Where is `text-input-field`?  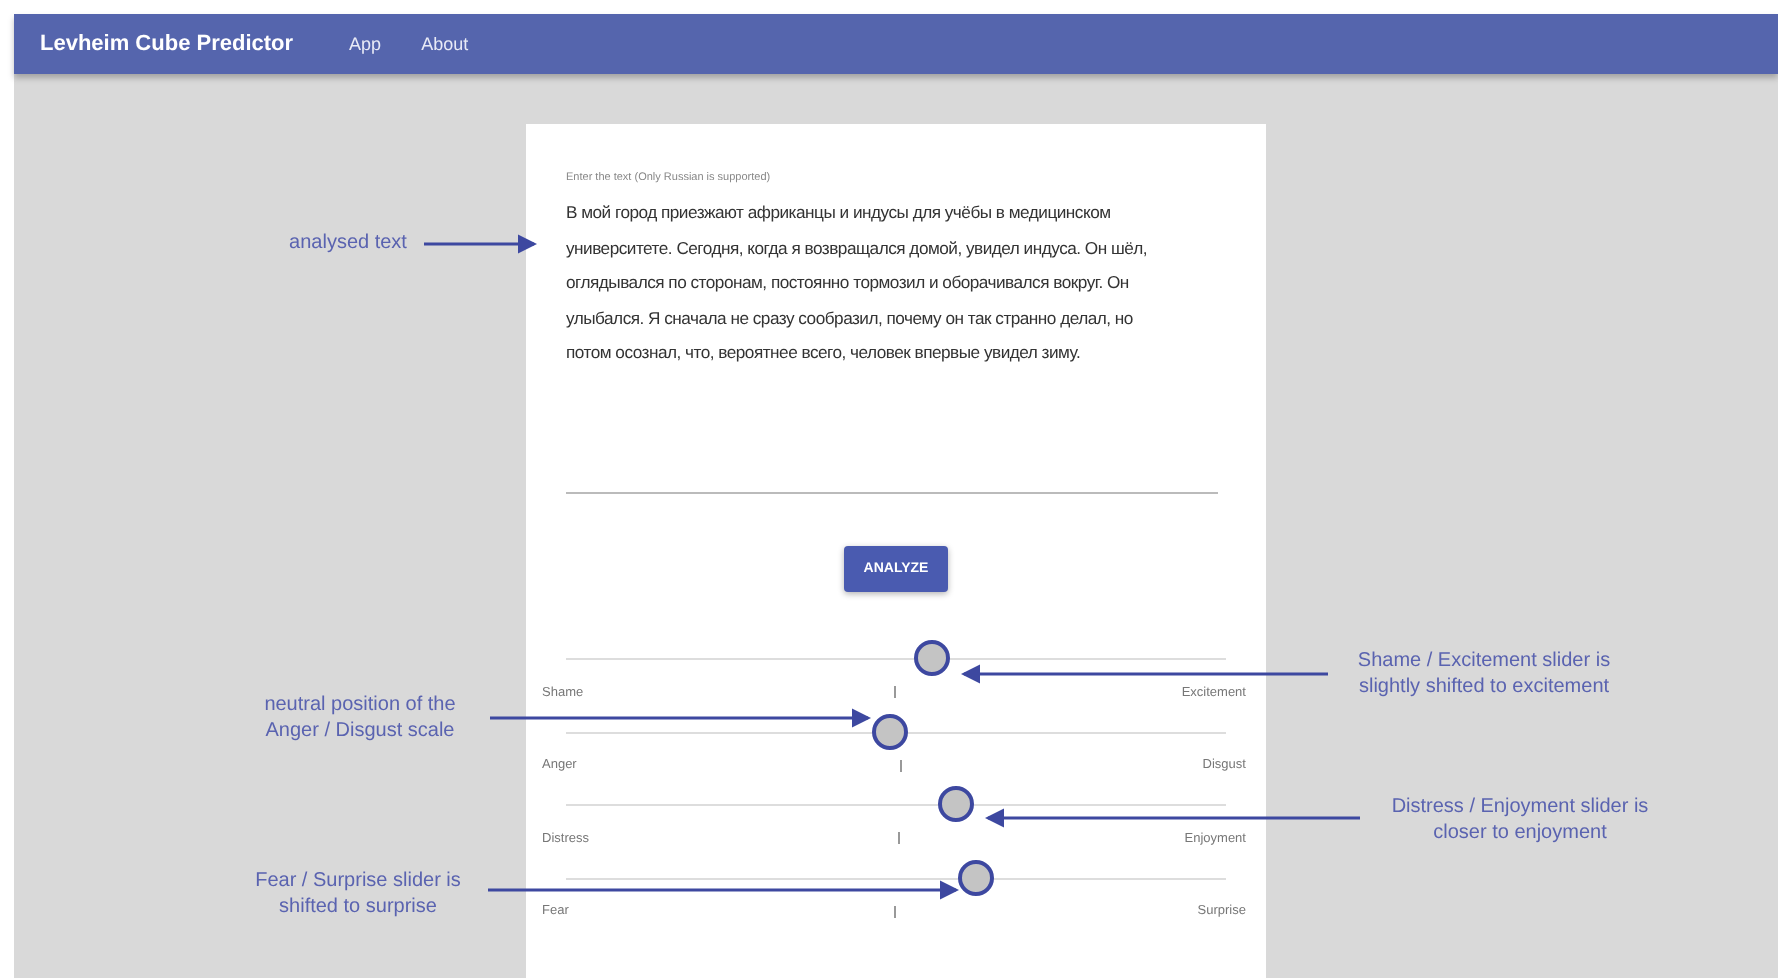
text-input-field is located at coordinates (892, 333).